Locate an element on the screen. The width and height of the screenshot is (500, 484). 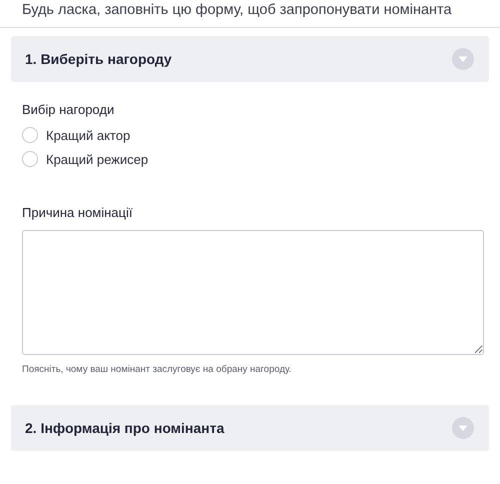
intro-text: Будь ласка, заповніть цю форму, щоб запропонувати номінанта is located at coordinates (237, 10).